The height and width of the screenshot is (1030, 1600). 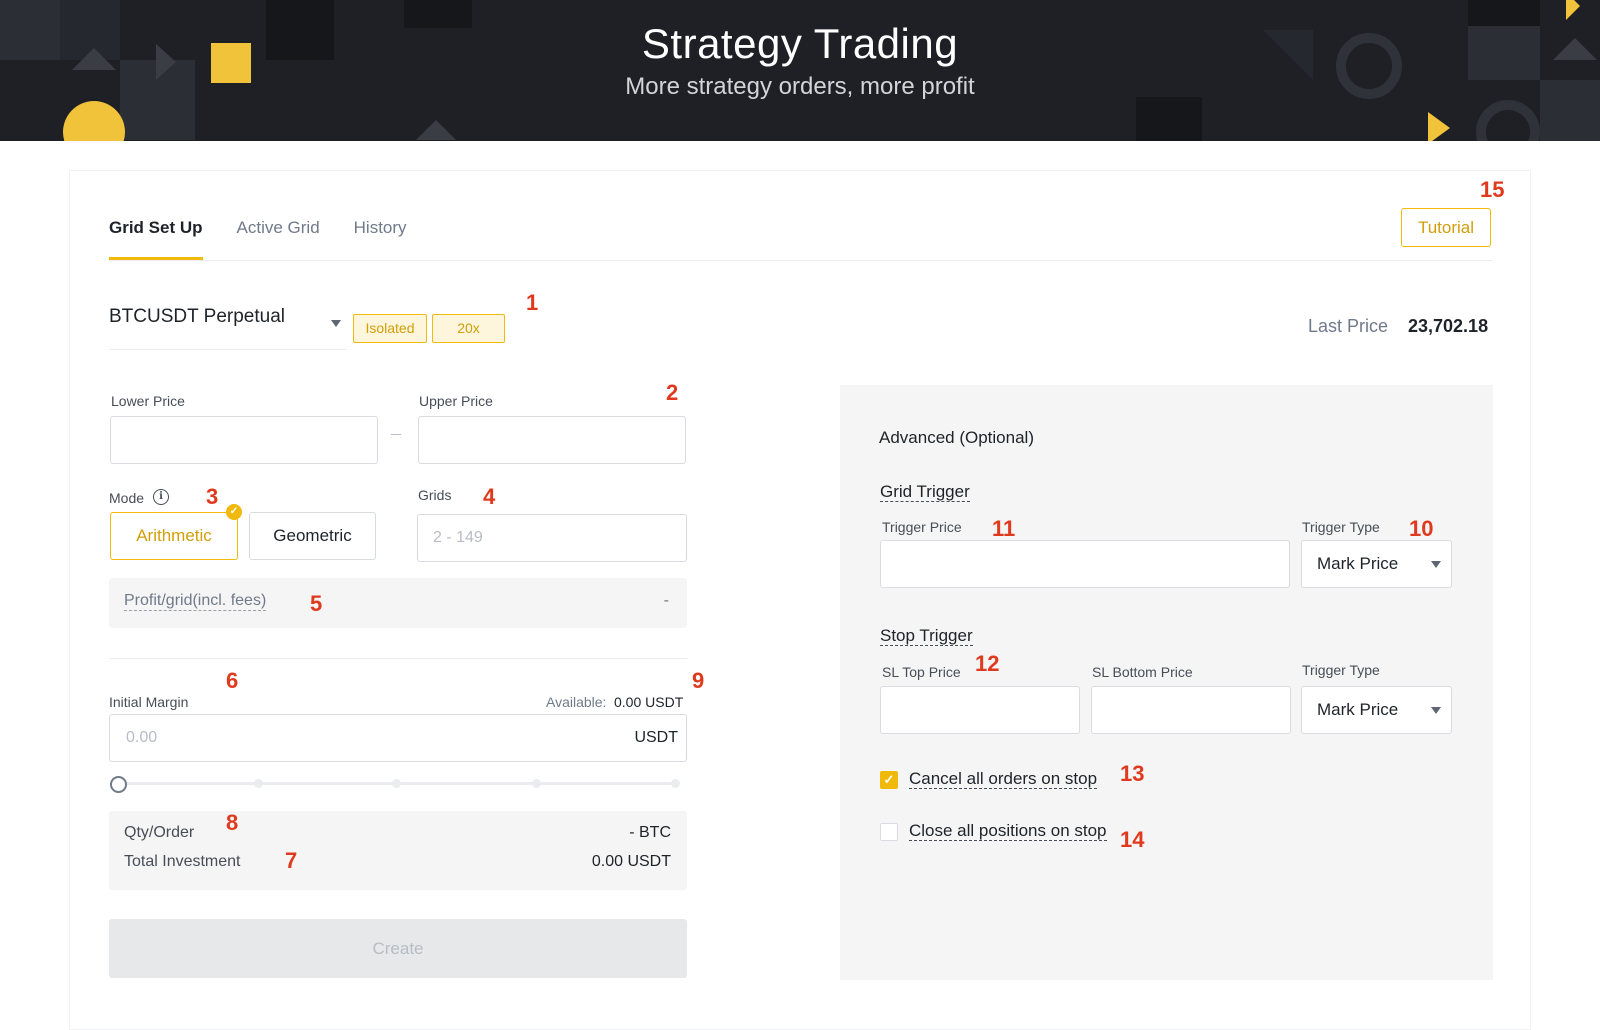 What do you see at coordinates (1142, 672) in the screenshot?
I see `sl-bottom-price-label: SL Bottom Price` at bounding box center [1142, 672].